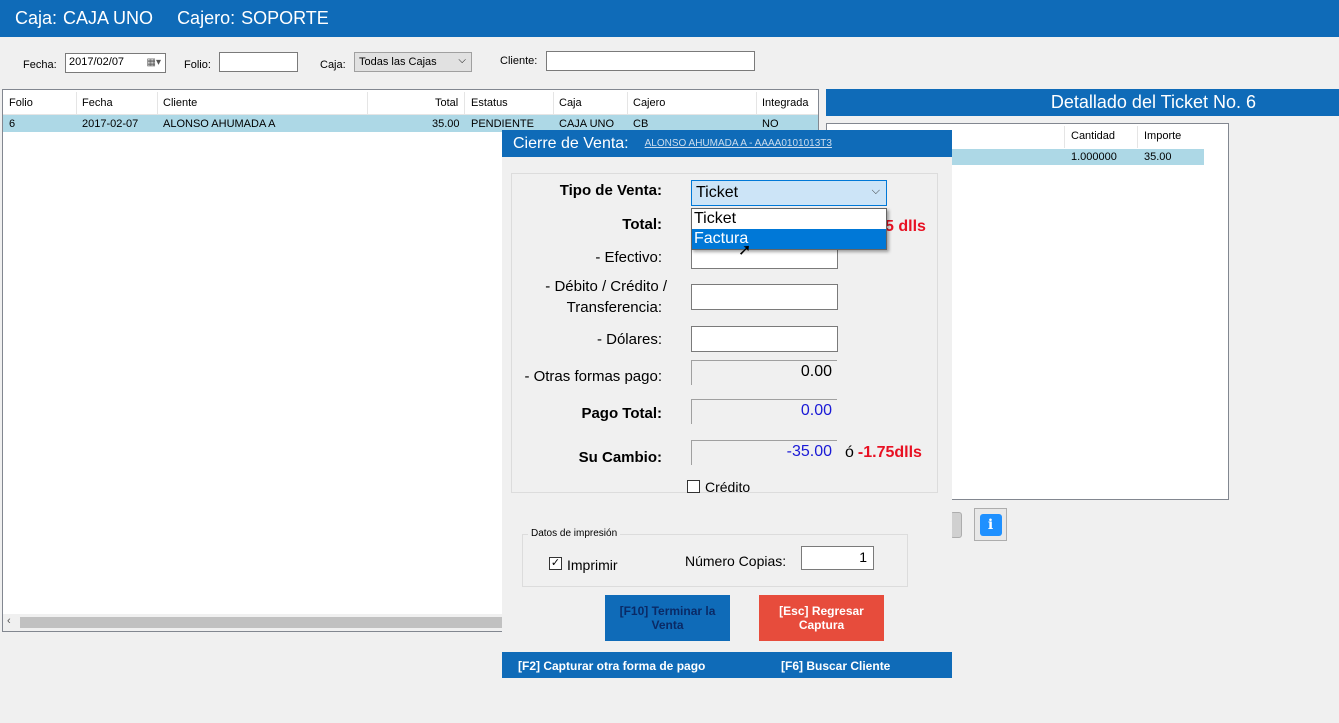  I want to click on print-group-title: Datos de impresión, so click(574, 533).